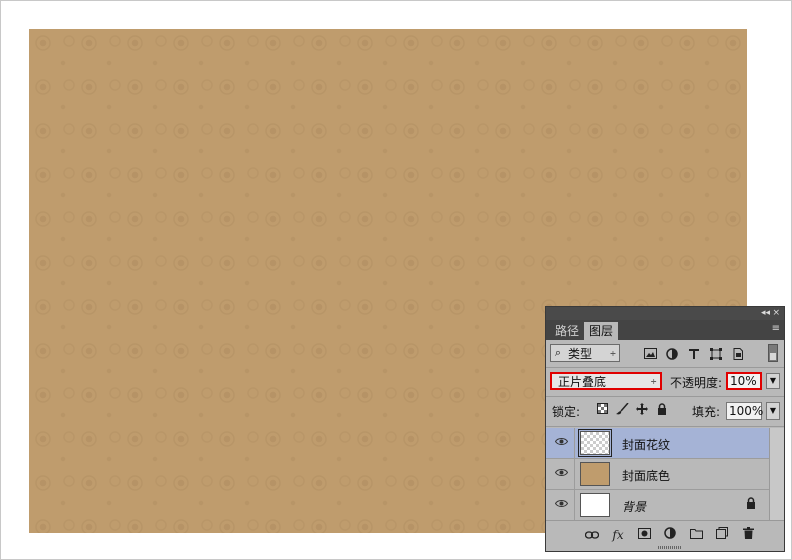 This screenshot has width=792, height=560. I want to click on lock-transparent-pixels-icon, so click(602, 410).